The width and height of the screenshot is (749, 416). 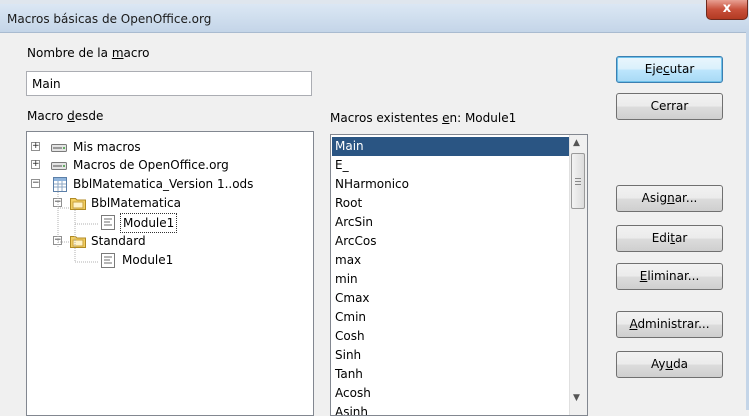 What do you see at coordinates (88, 53) in the screenshot?
I see `macro-name-label: Nombre de la macro` at bounding box center [88, 53].